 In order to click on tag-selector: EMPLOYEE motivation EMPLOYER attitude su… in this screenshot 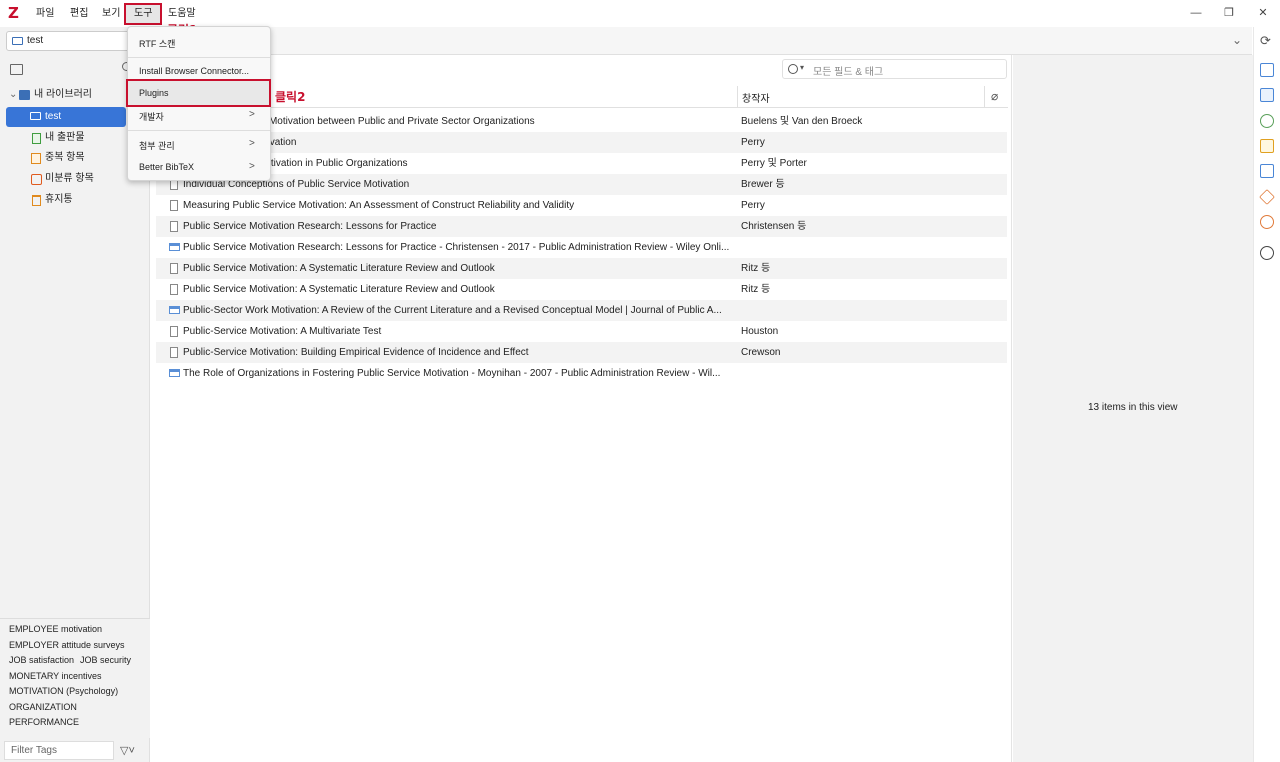, I will do `click(75, 678)`.